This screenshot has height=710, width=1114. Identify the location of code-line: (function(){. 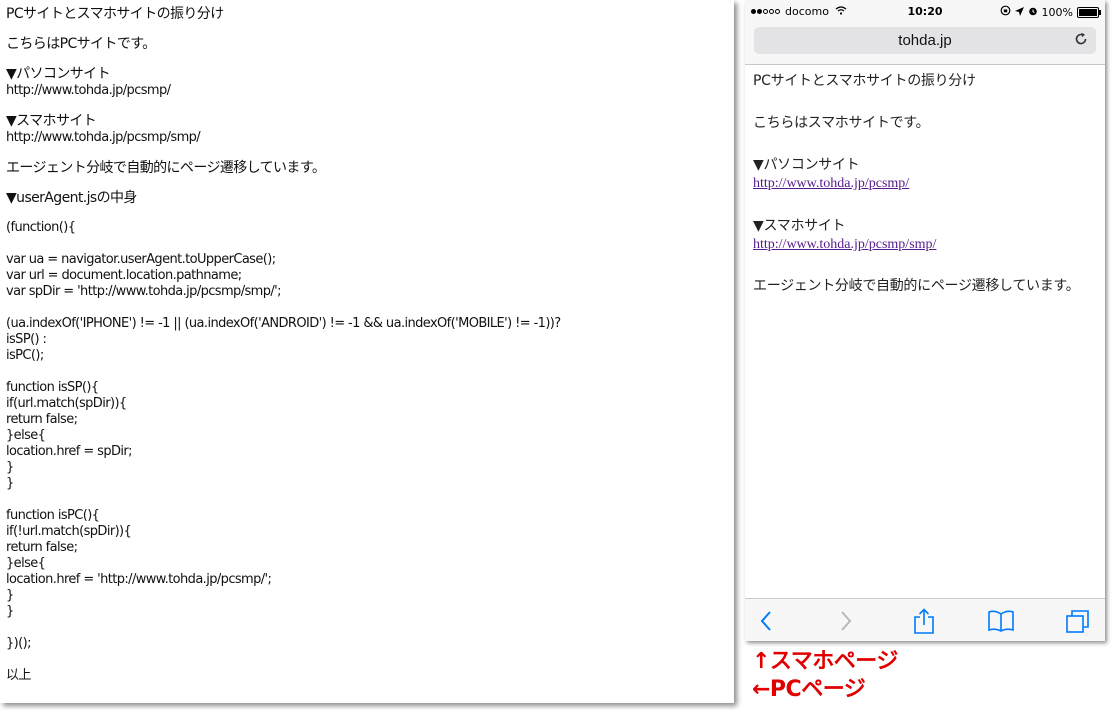
(41, 227).